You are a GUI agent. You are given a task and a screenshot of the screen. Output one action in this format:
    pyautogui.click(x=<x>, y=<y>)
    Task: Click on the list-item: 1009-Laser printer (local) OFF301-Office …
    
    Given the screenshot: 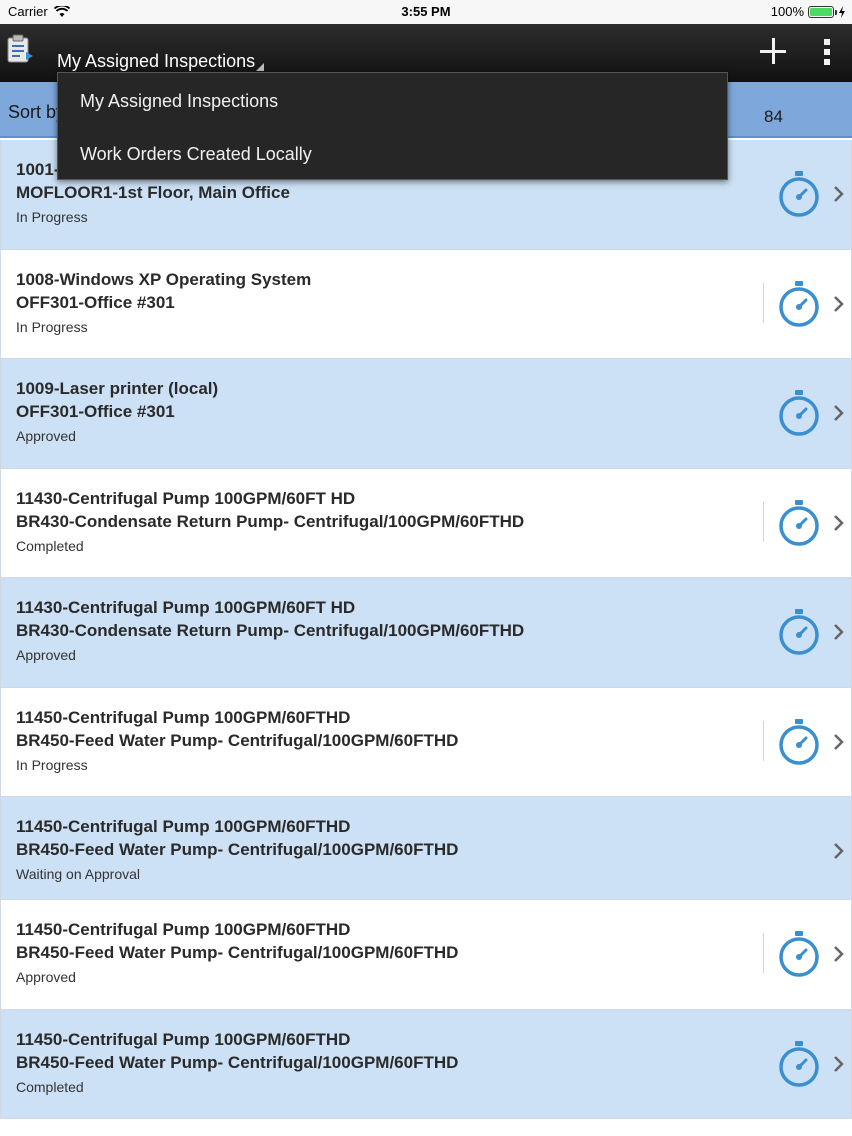 What is the action you would take?
    pyautogui.click(x=426, y=414)
    